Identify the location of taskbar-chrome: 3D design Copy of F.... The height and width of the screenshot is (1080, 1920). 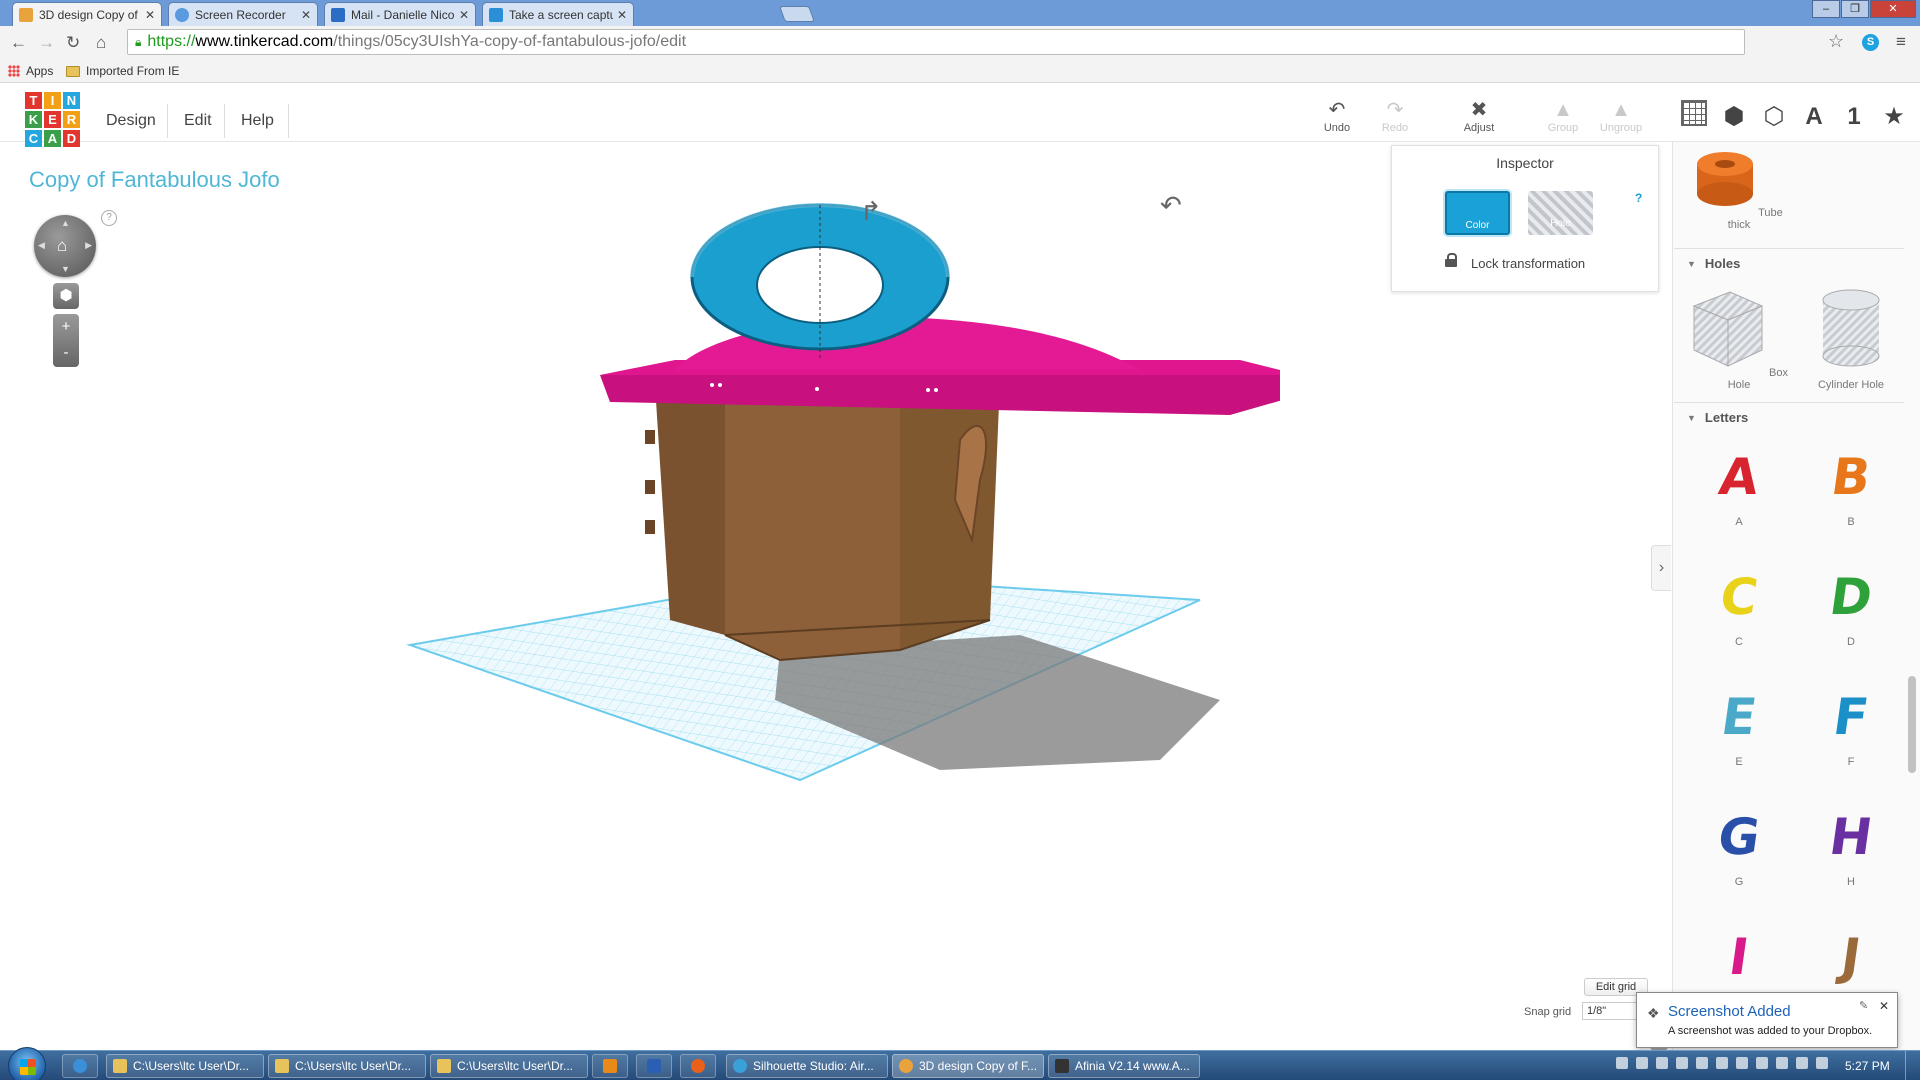
(968, 1066).